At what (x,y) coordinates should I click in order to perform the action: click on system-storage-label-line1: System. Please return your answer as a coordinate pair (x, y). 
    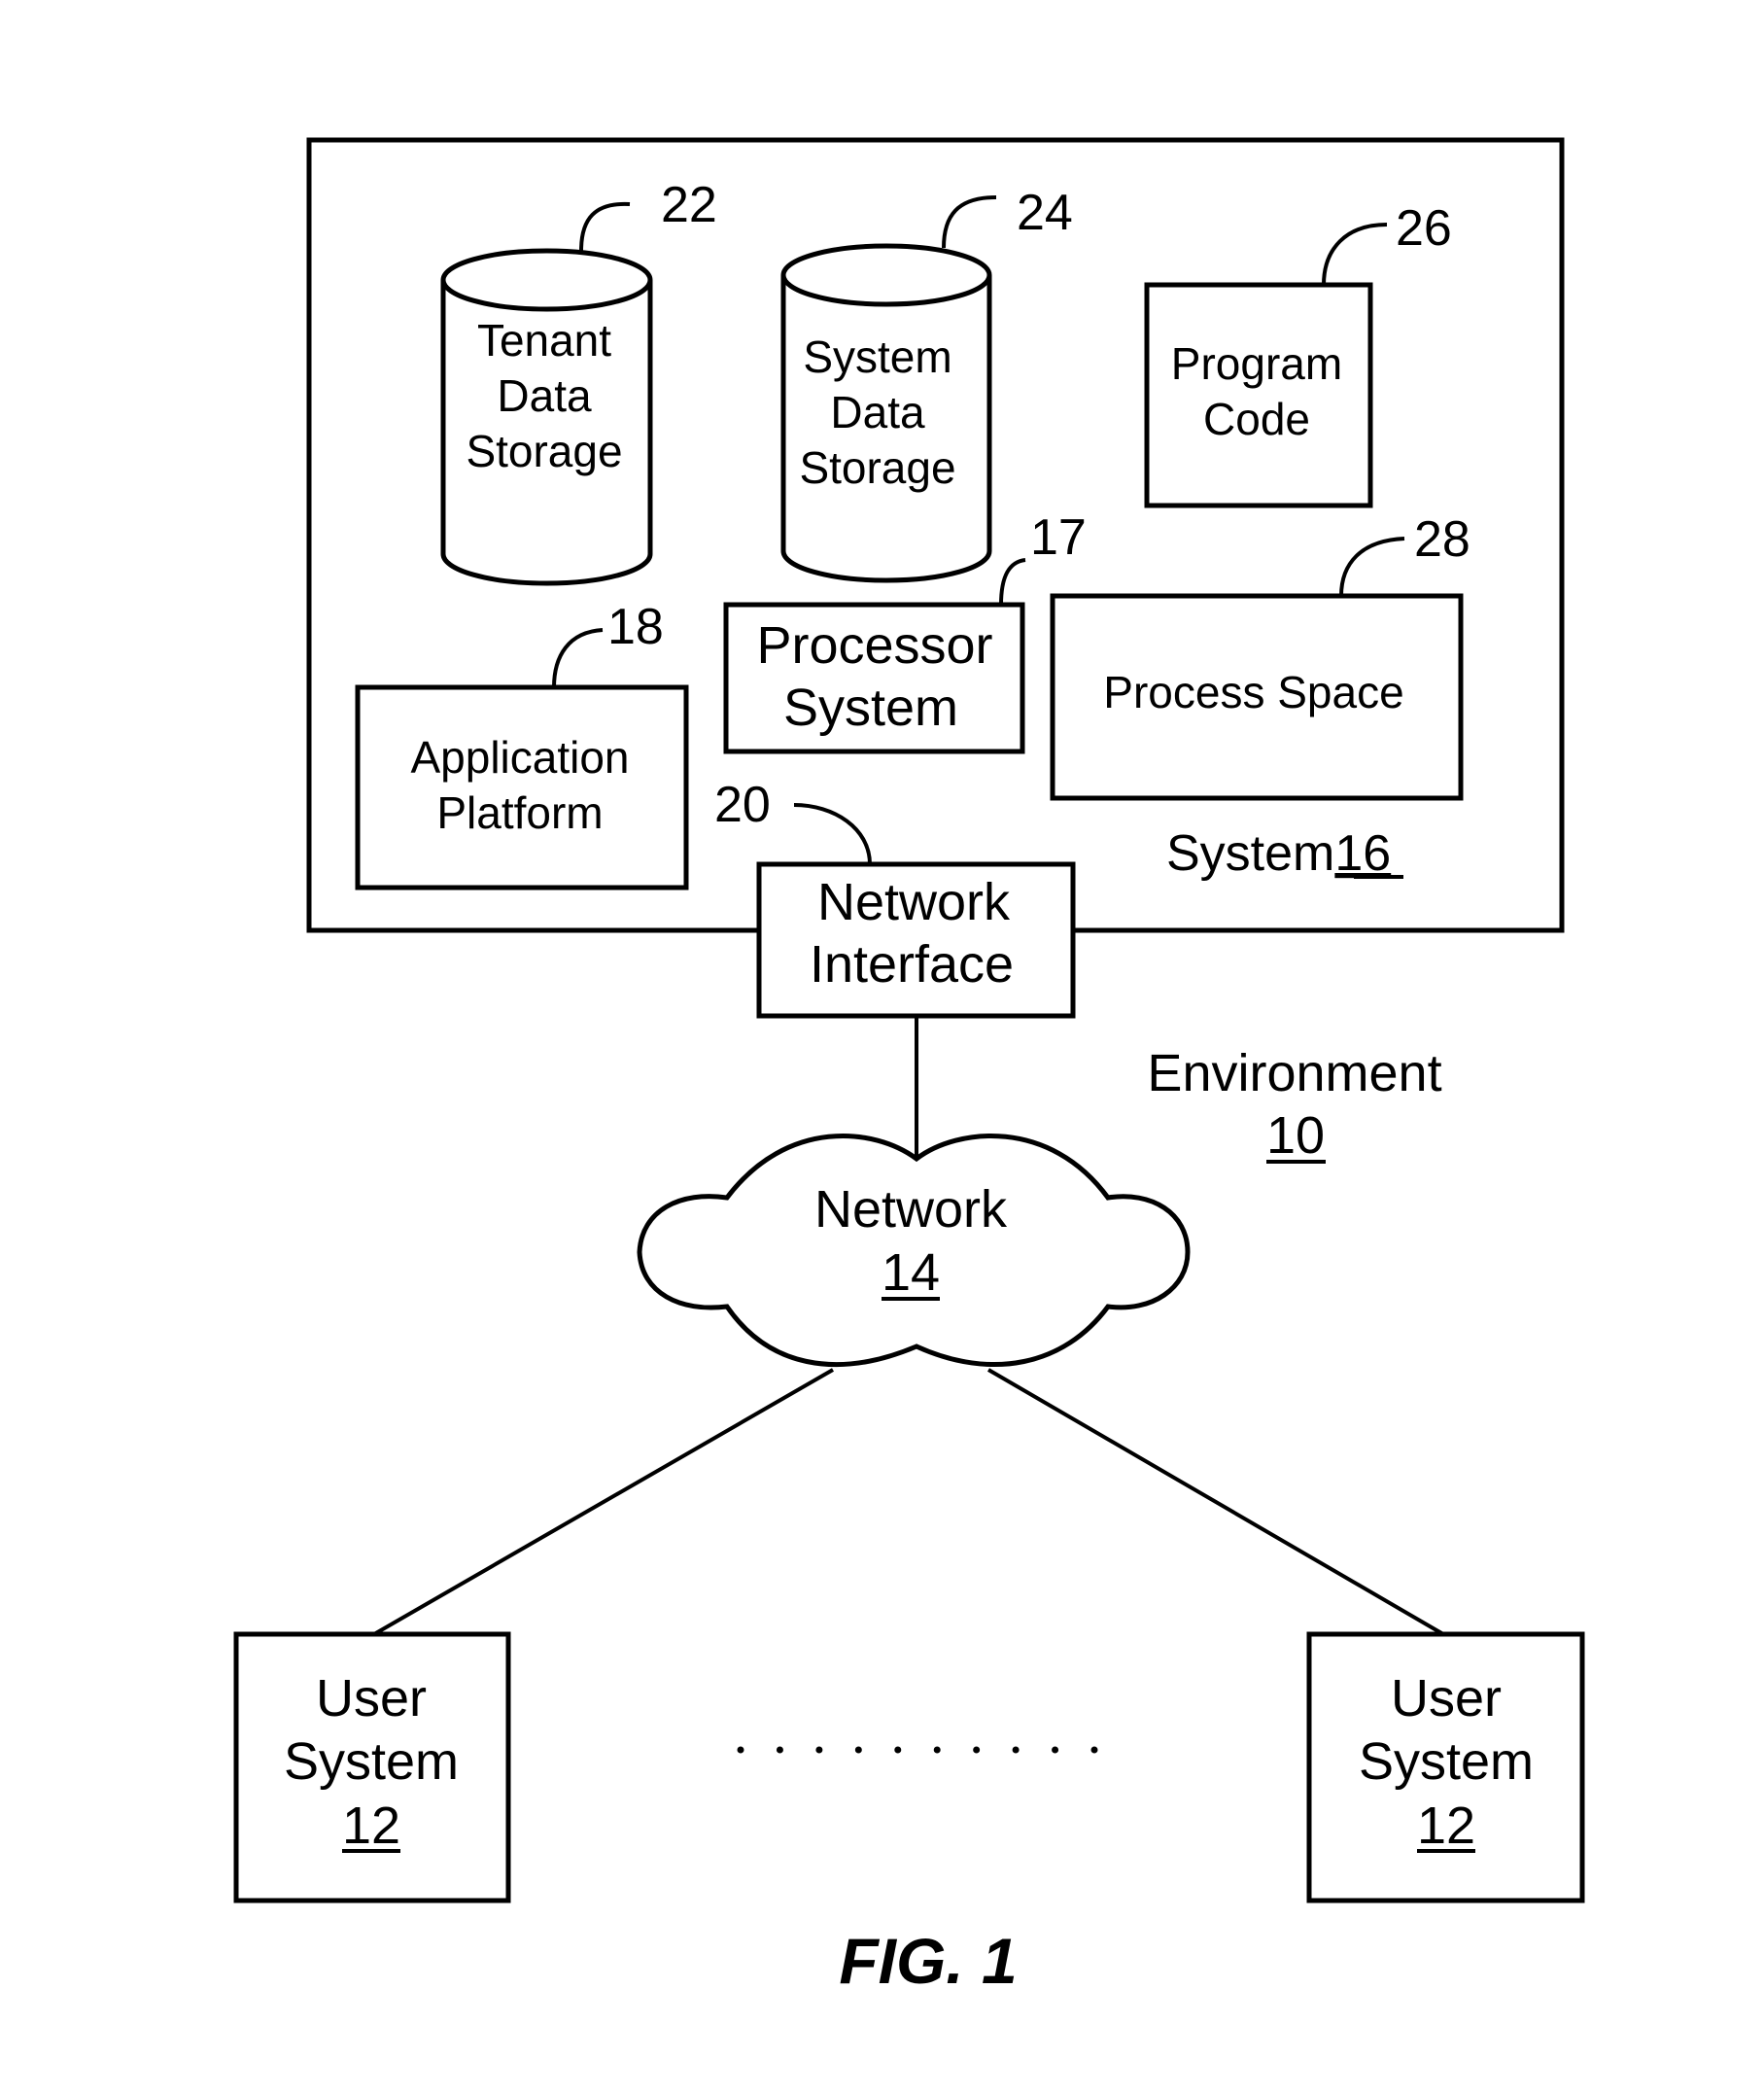
    Looking at the image, I should click on (877, 357).